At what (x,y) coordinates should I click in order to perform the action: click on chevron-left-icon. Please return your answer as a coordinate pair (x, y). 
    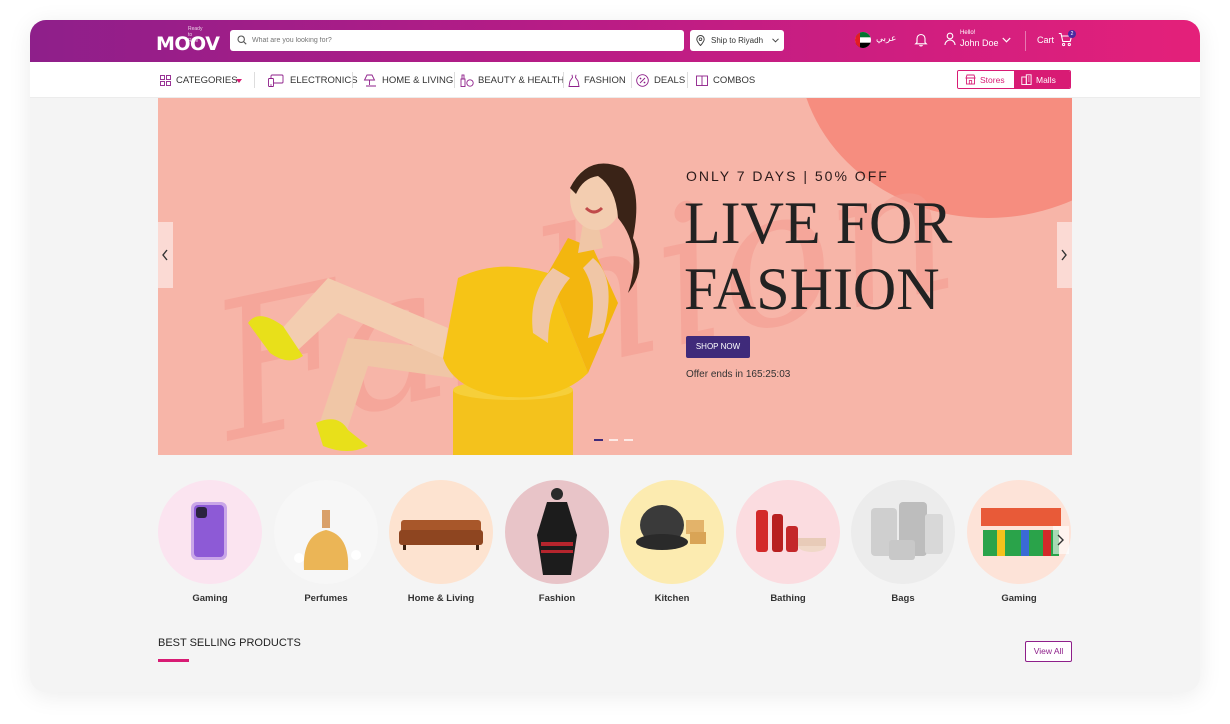
    Looking at the image, I should click on (165, 255).